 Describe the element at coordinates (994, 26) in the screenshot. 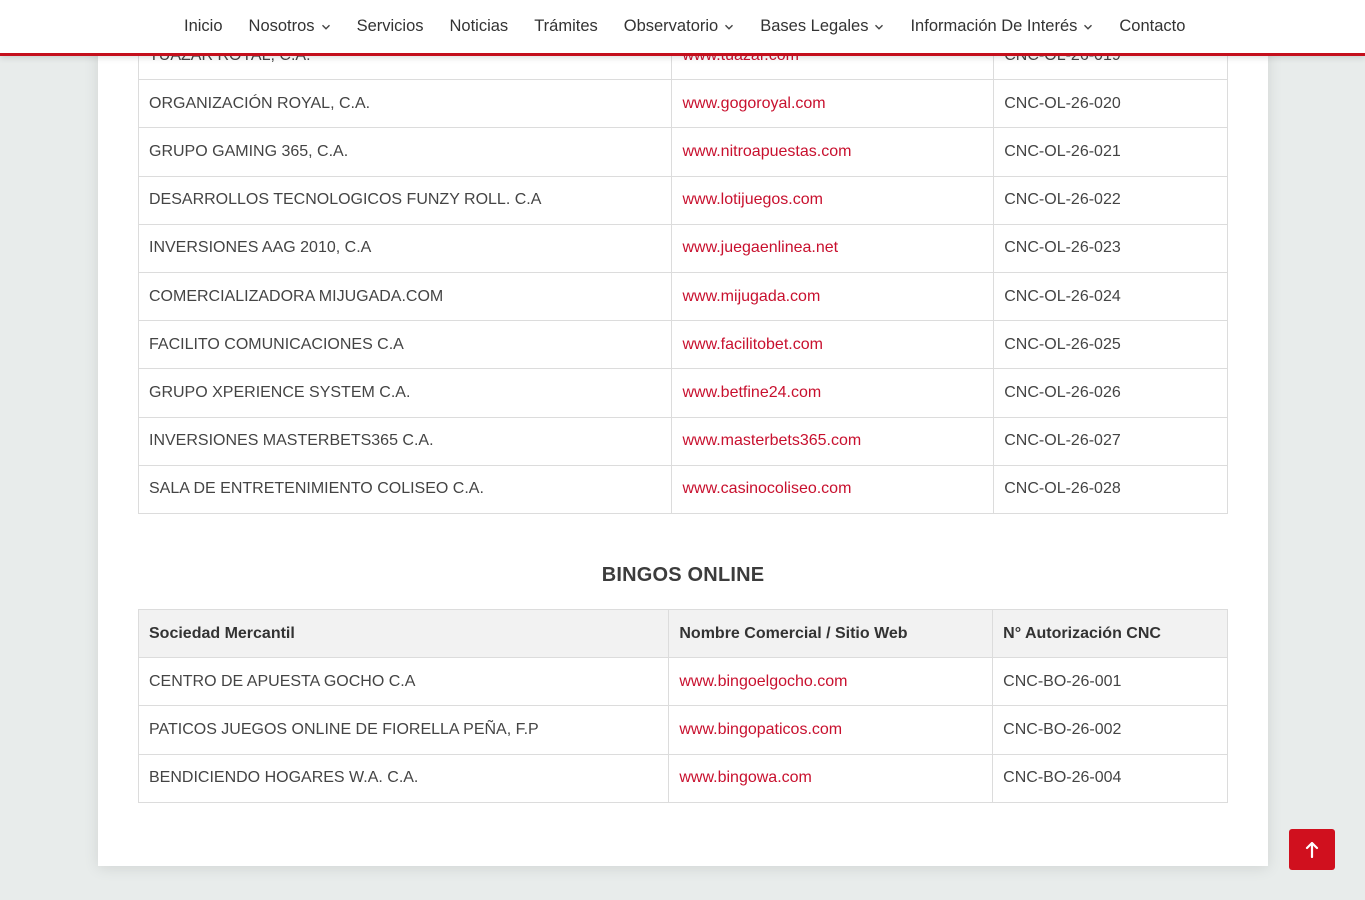

I see `nav-item-label: Información De Interés` at that location.